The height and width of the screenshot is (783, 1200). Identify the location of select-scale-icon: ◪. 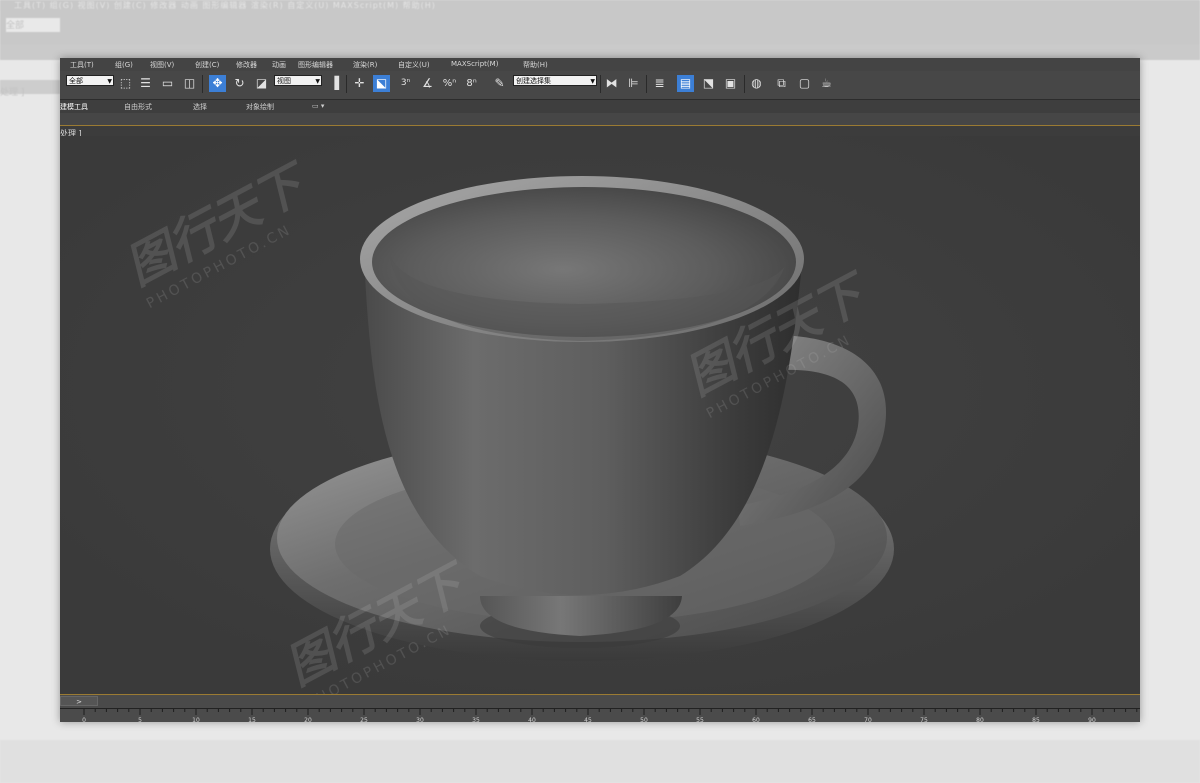
(261, 83).